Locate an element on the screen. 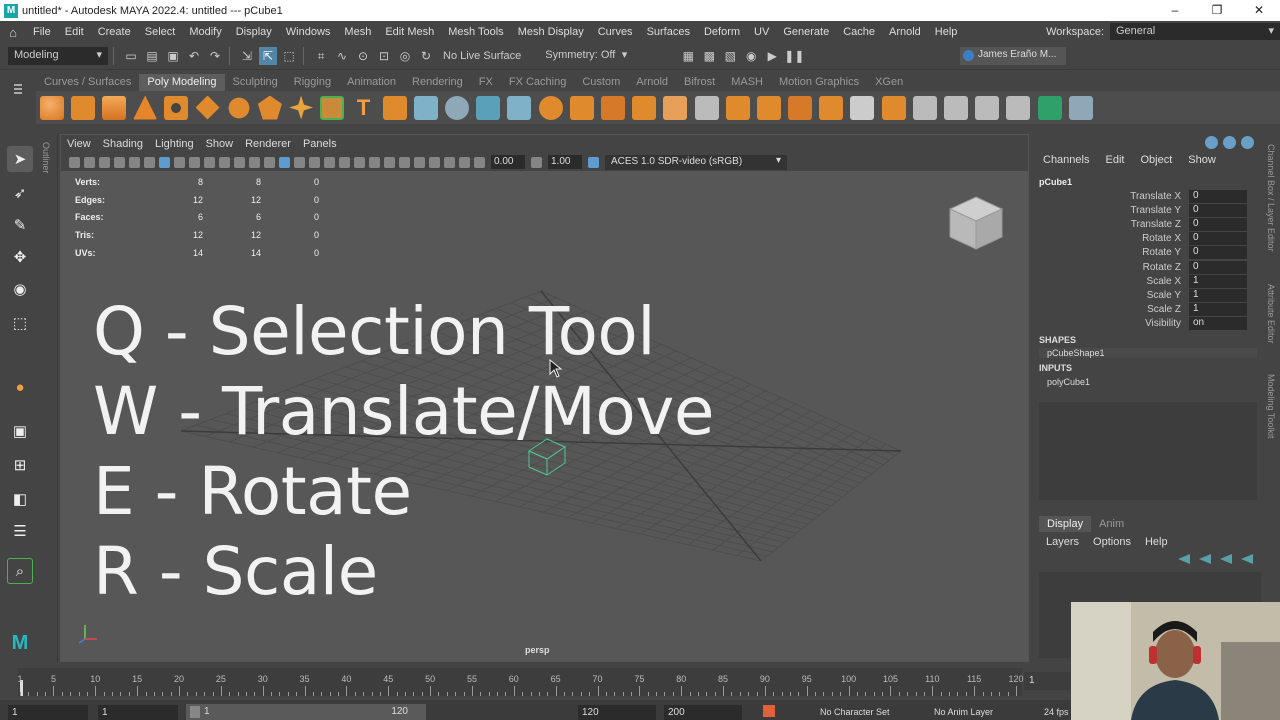 The width and height of the screenshot is (1280, 720). input-node-item: polyCube1 is located at coordinates (1148, 382).